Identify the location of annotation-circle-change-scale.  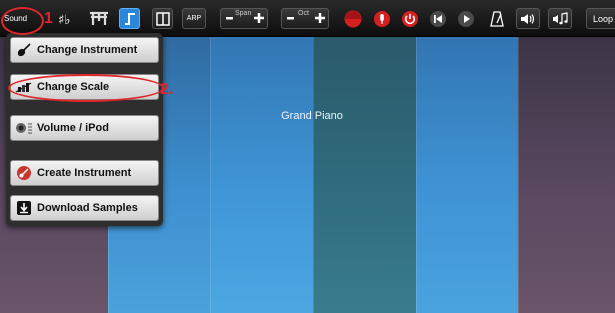
(86, 88).